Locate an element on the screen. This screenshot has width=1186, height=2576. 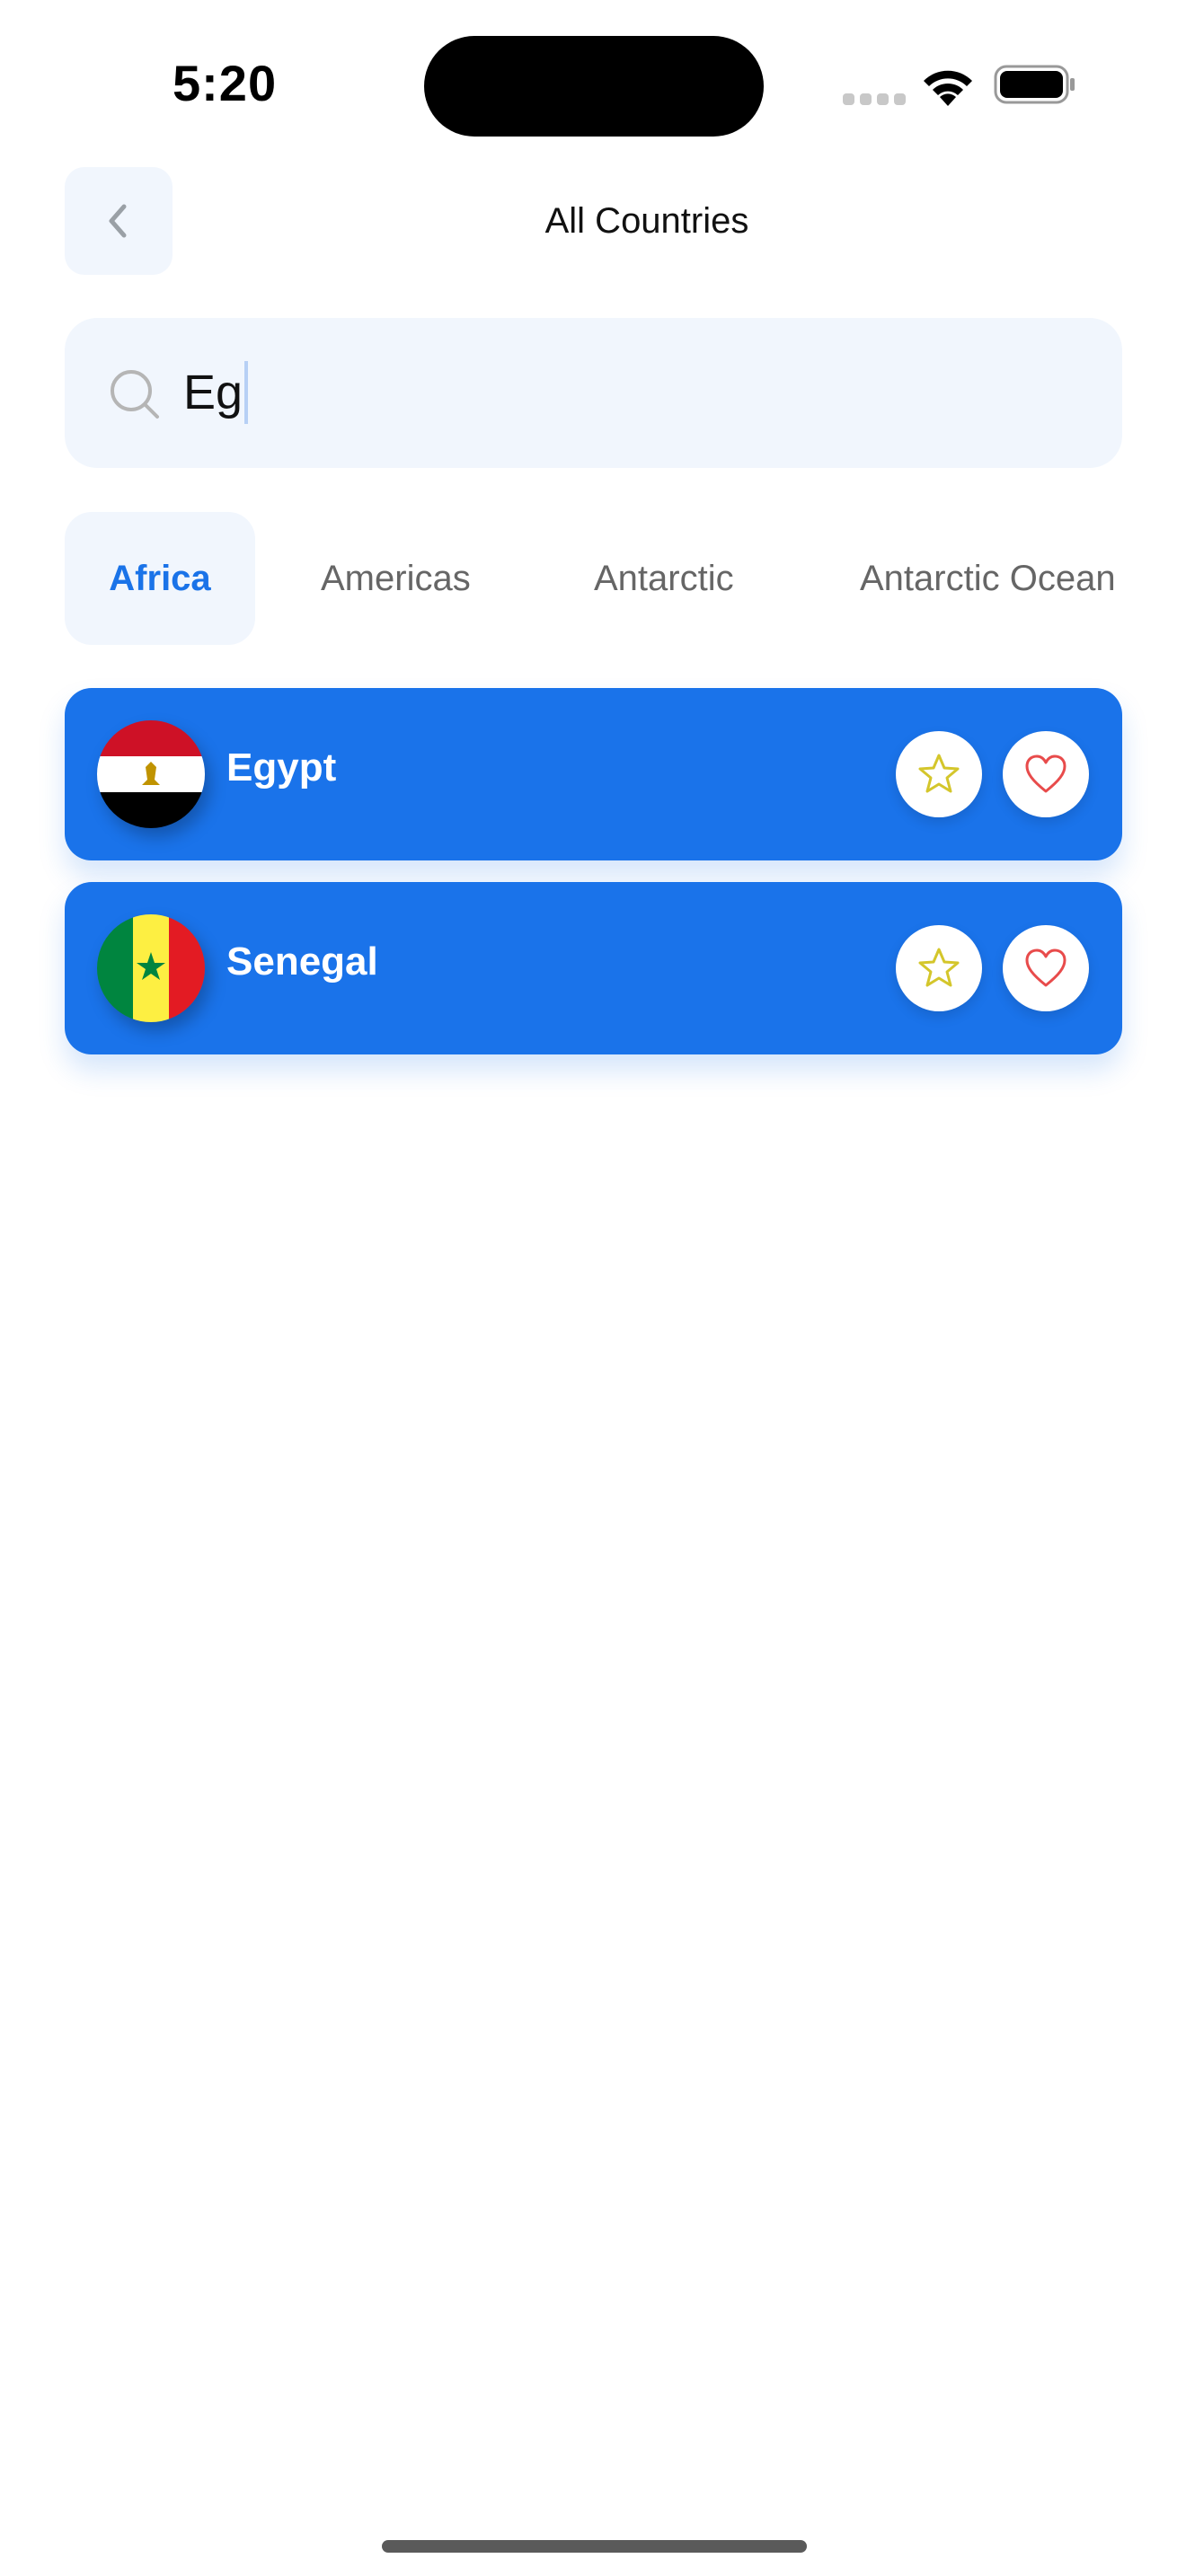
search-icon is located at coordinates (135, 394).